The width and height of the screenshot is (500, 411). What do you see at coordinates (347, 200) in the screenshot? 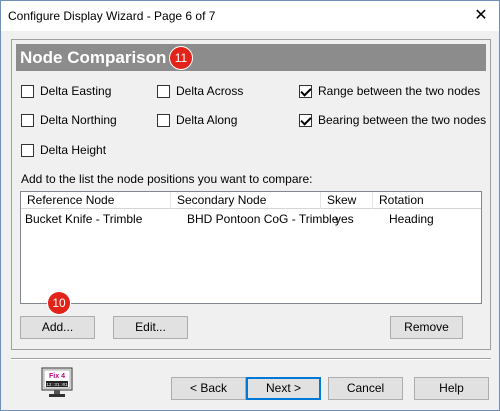
I see `column-skew: Skew` at bounding box center [347, 200].